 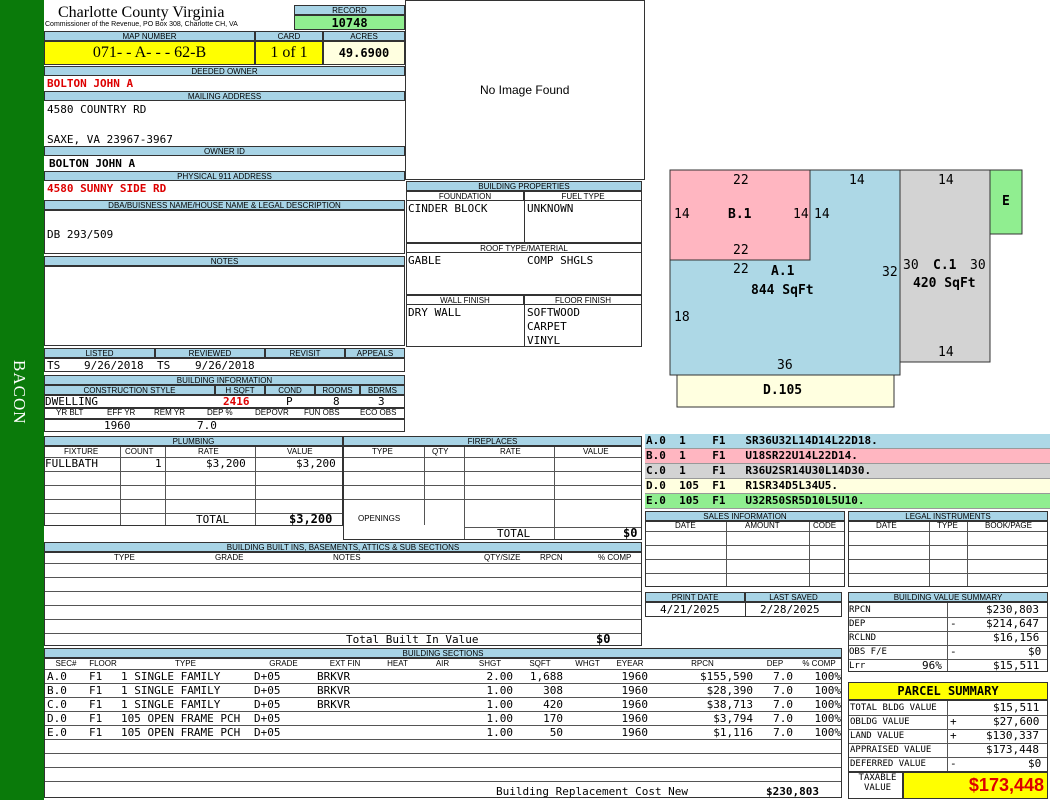 I want to click on sections-cell: 420, so click(x=553, y=704).